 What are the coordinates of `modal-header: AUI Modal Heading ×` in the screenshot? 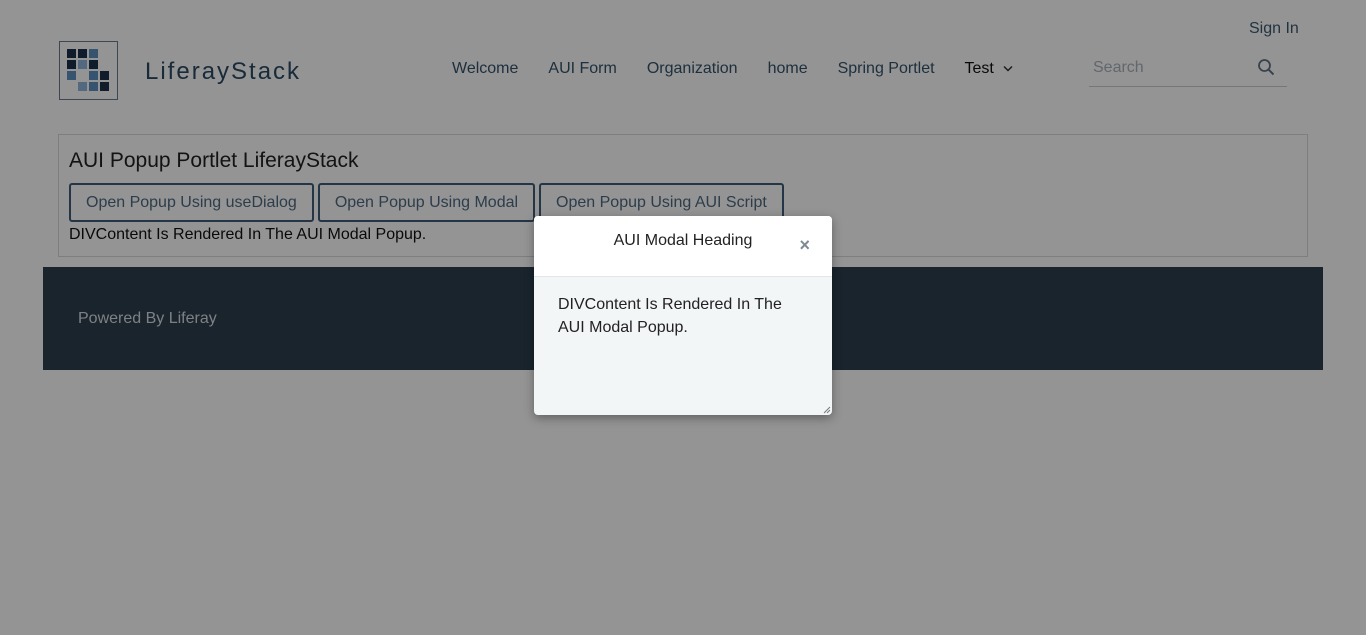 It's located at (683, 246).